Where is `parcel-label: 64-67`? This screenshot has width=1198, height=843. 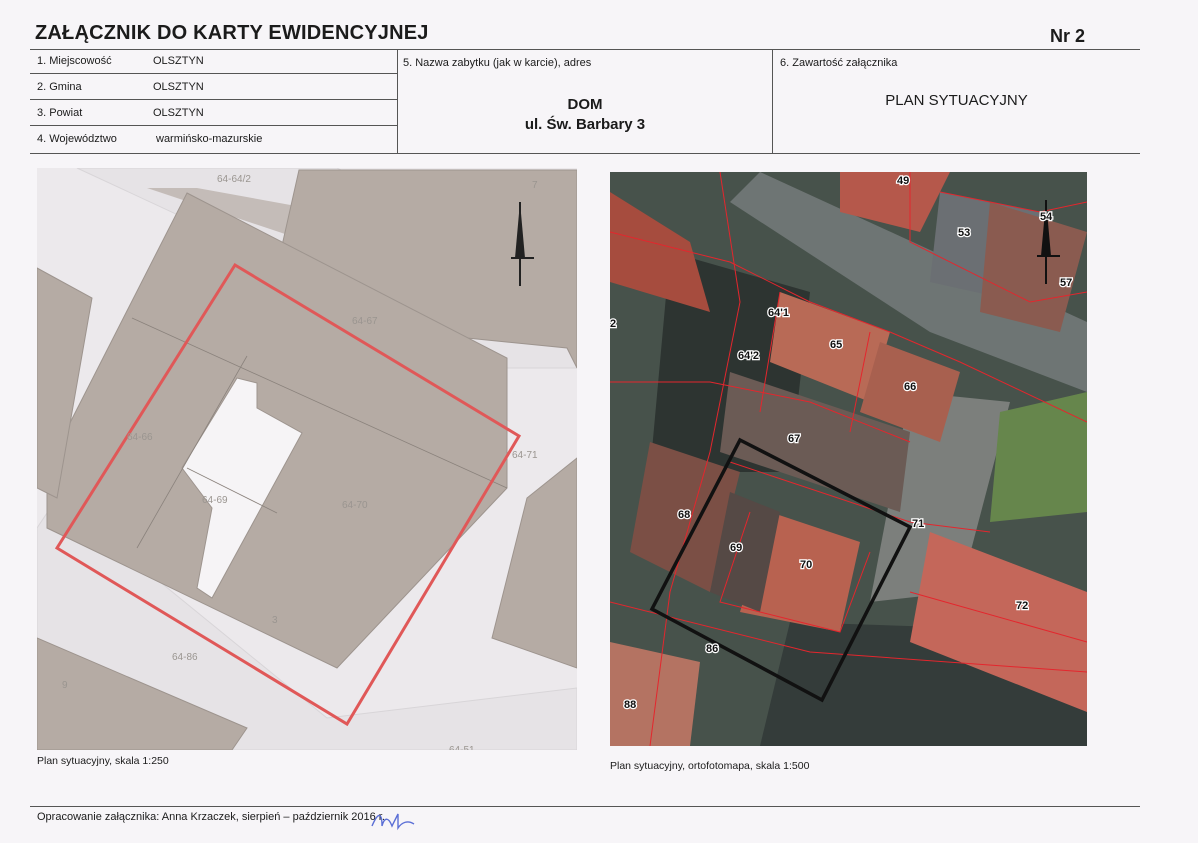 parcel-label: 64-67 is located at coordinates (365, 321).